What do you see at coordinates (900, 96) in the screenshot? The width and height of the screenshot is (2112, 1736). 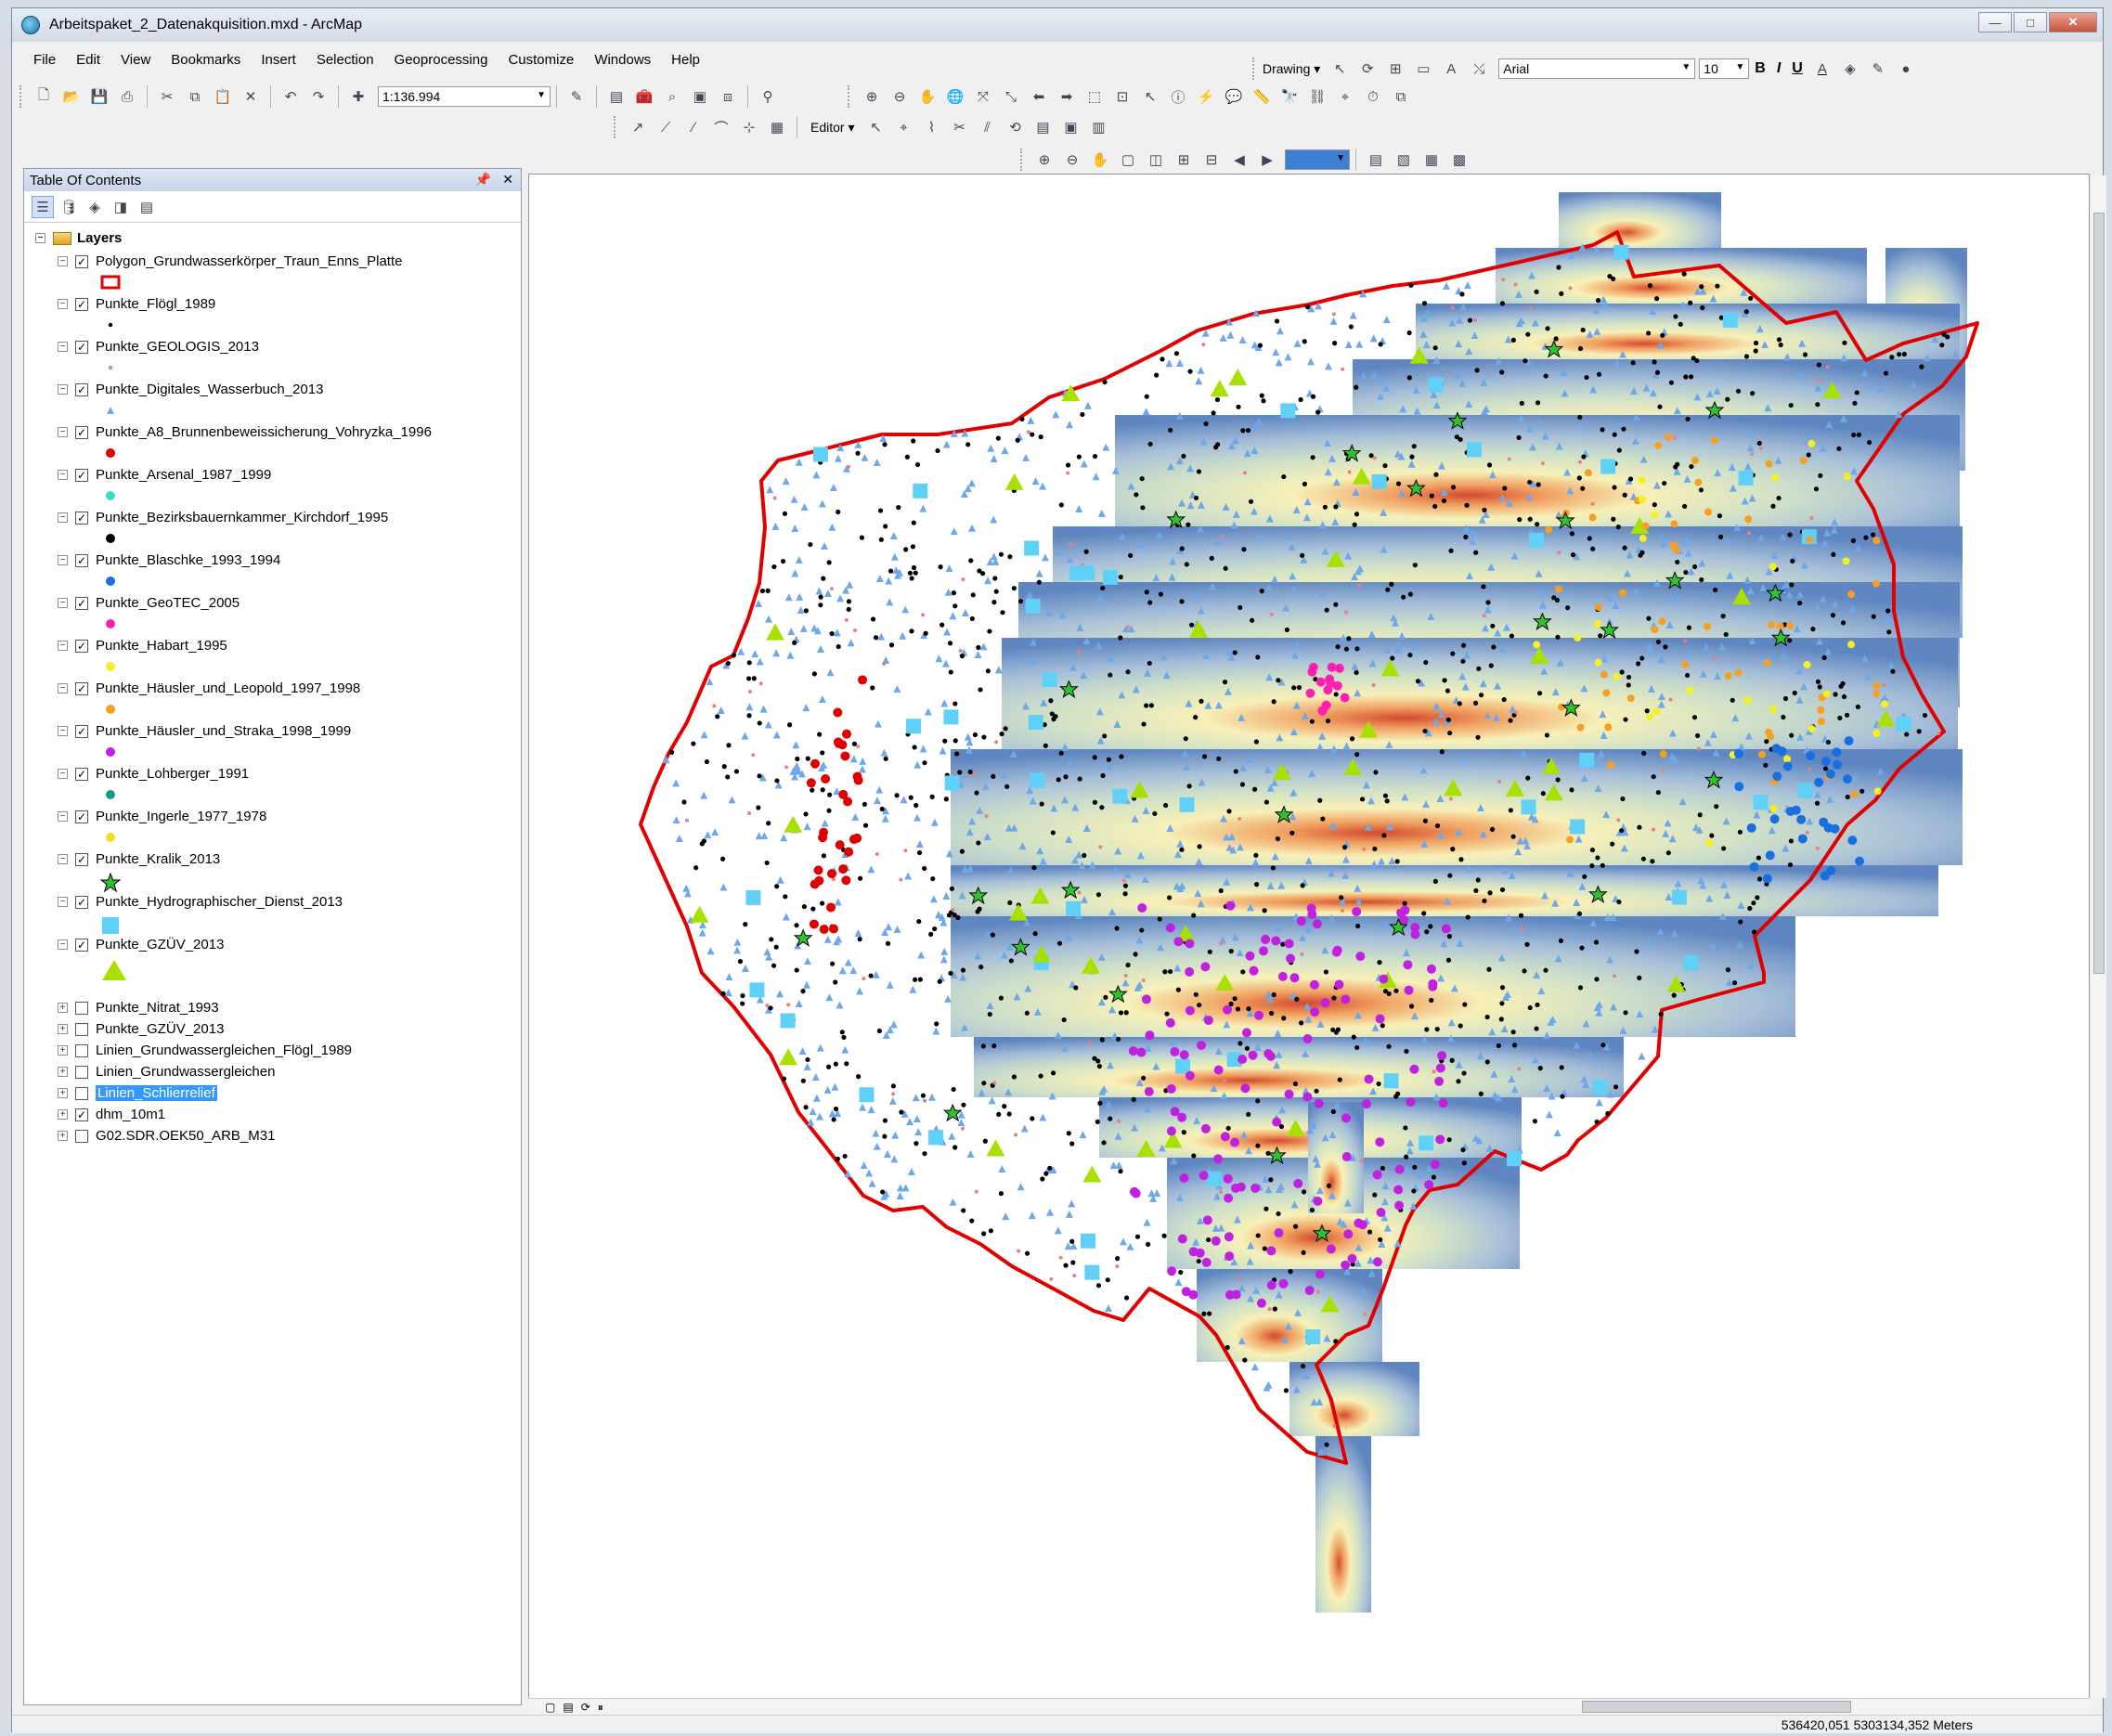 I see `zoom-out-icon: ⊖` at bounding box center [900, 96].